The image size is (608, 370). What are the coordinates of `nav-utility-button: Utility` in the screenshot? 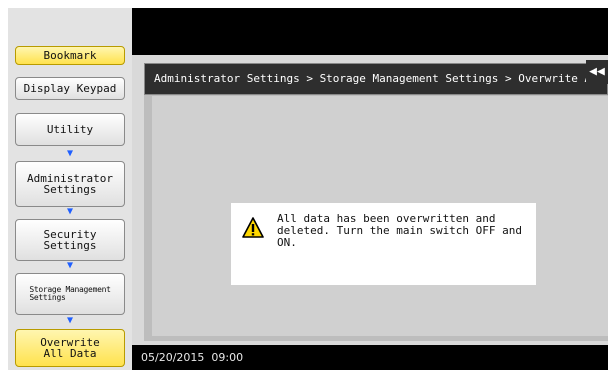 It's located at (70, 129).